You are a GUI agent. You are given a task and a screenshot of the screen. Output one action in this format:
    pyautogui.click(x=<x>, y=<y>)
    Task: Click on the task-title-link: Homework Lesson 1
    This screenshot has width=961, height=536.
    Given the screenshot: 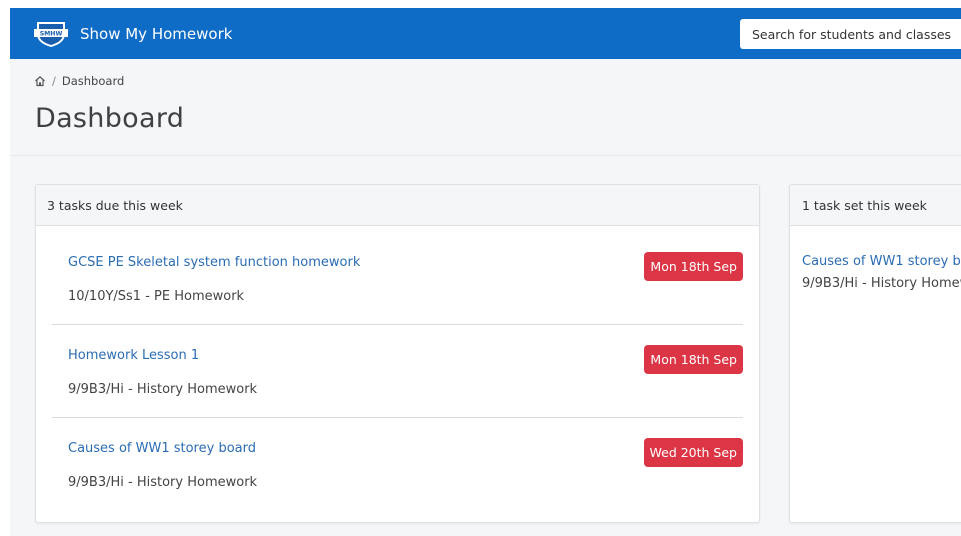 What is the action you would take?
    pyautogui.click(x=133, y=355)
    